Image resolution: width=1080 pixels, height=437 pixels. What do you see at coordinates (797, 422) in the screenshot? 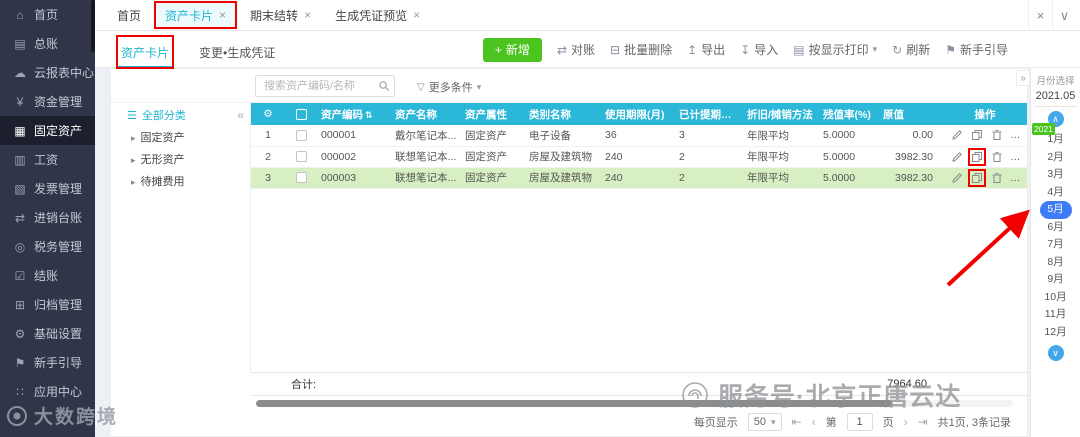
I see `first-page-icon: ⇤` at bounding box center [797, 422].